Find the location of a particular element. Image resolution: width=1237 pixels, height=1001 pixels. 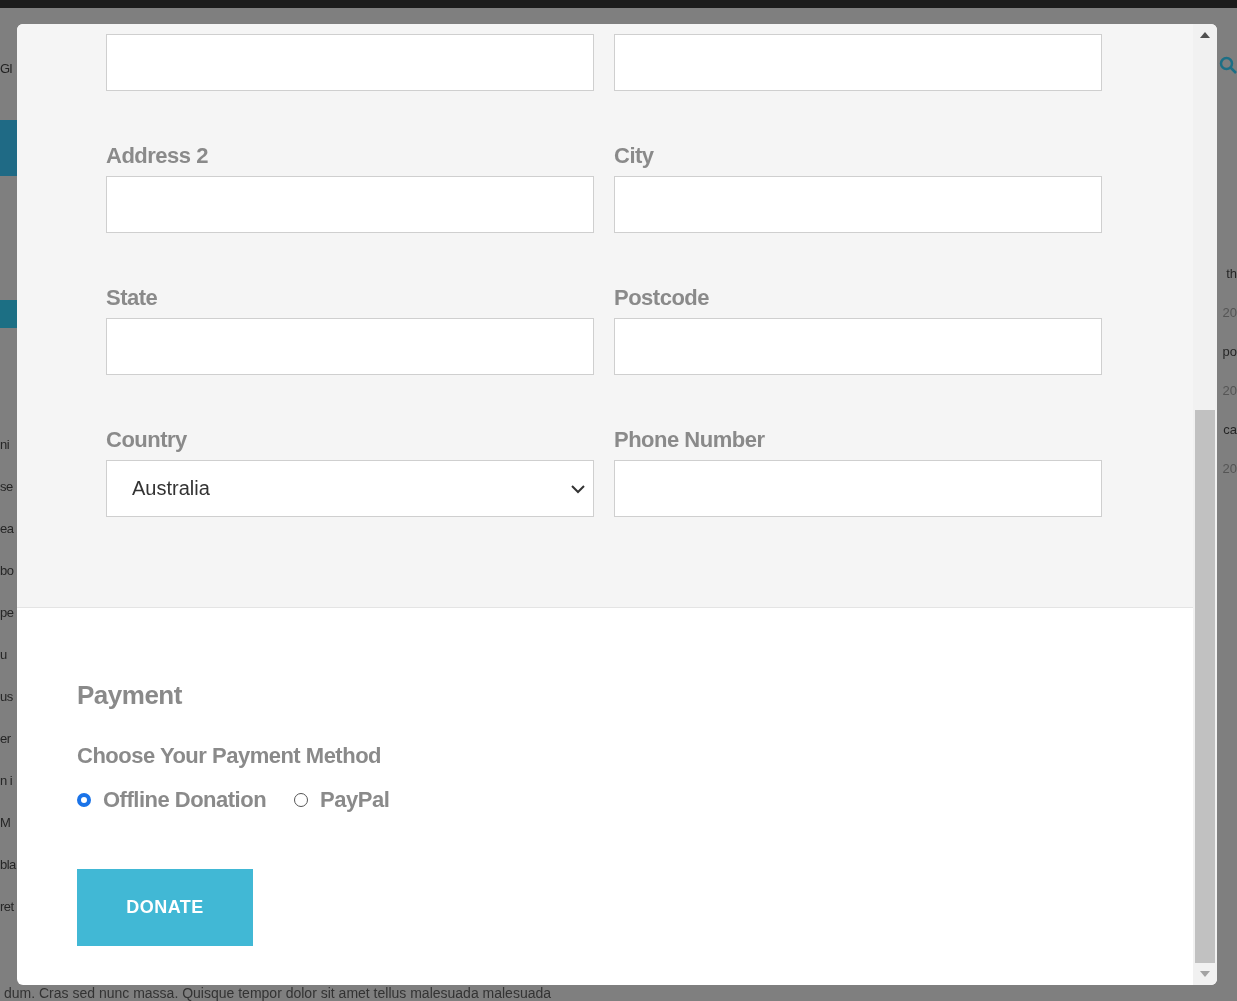

radio-label: Offline Donation is located at coordinates (185, 800).